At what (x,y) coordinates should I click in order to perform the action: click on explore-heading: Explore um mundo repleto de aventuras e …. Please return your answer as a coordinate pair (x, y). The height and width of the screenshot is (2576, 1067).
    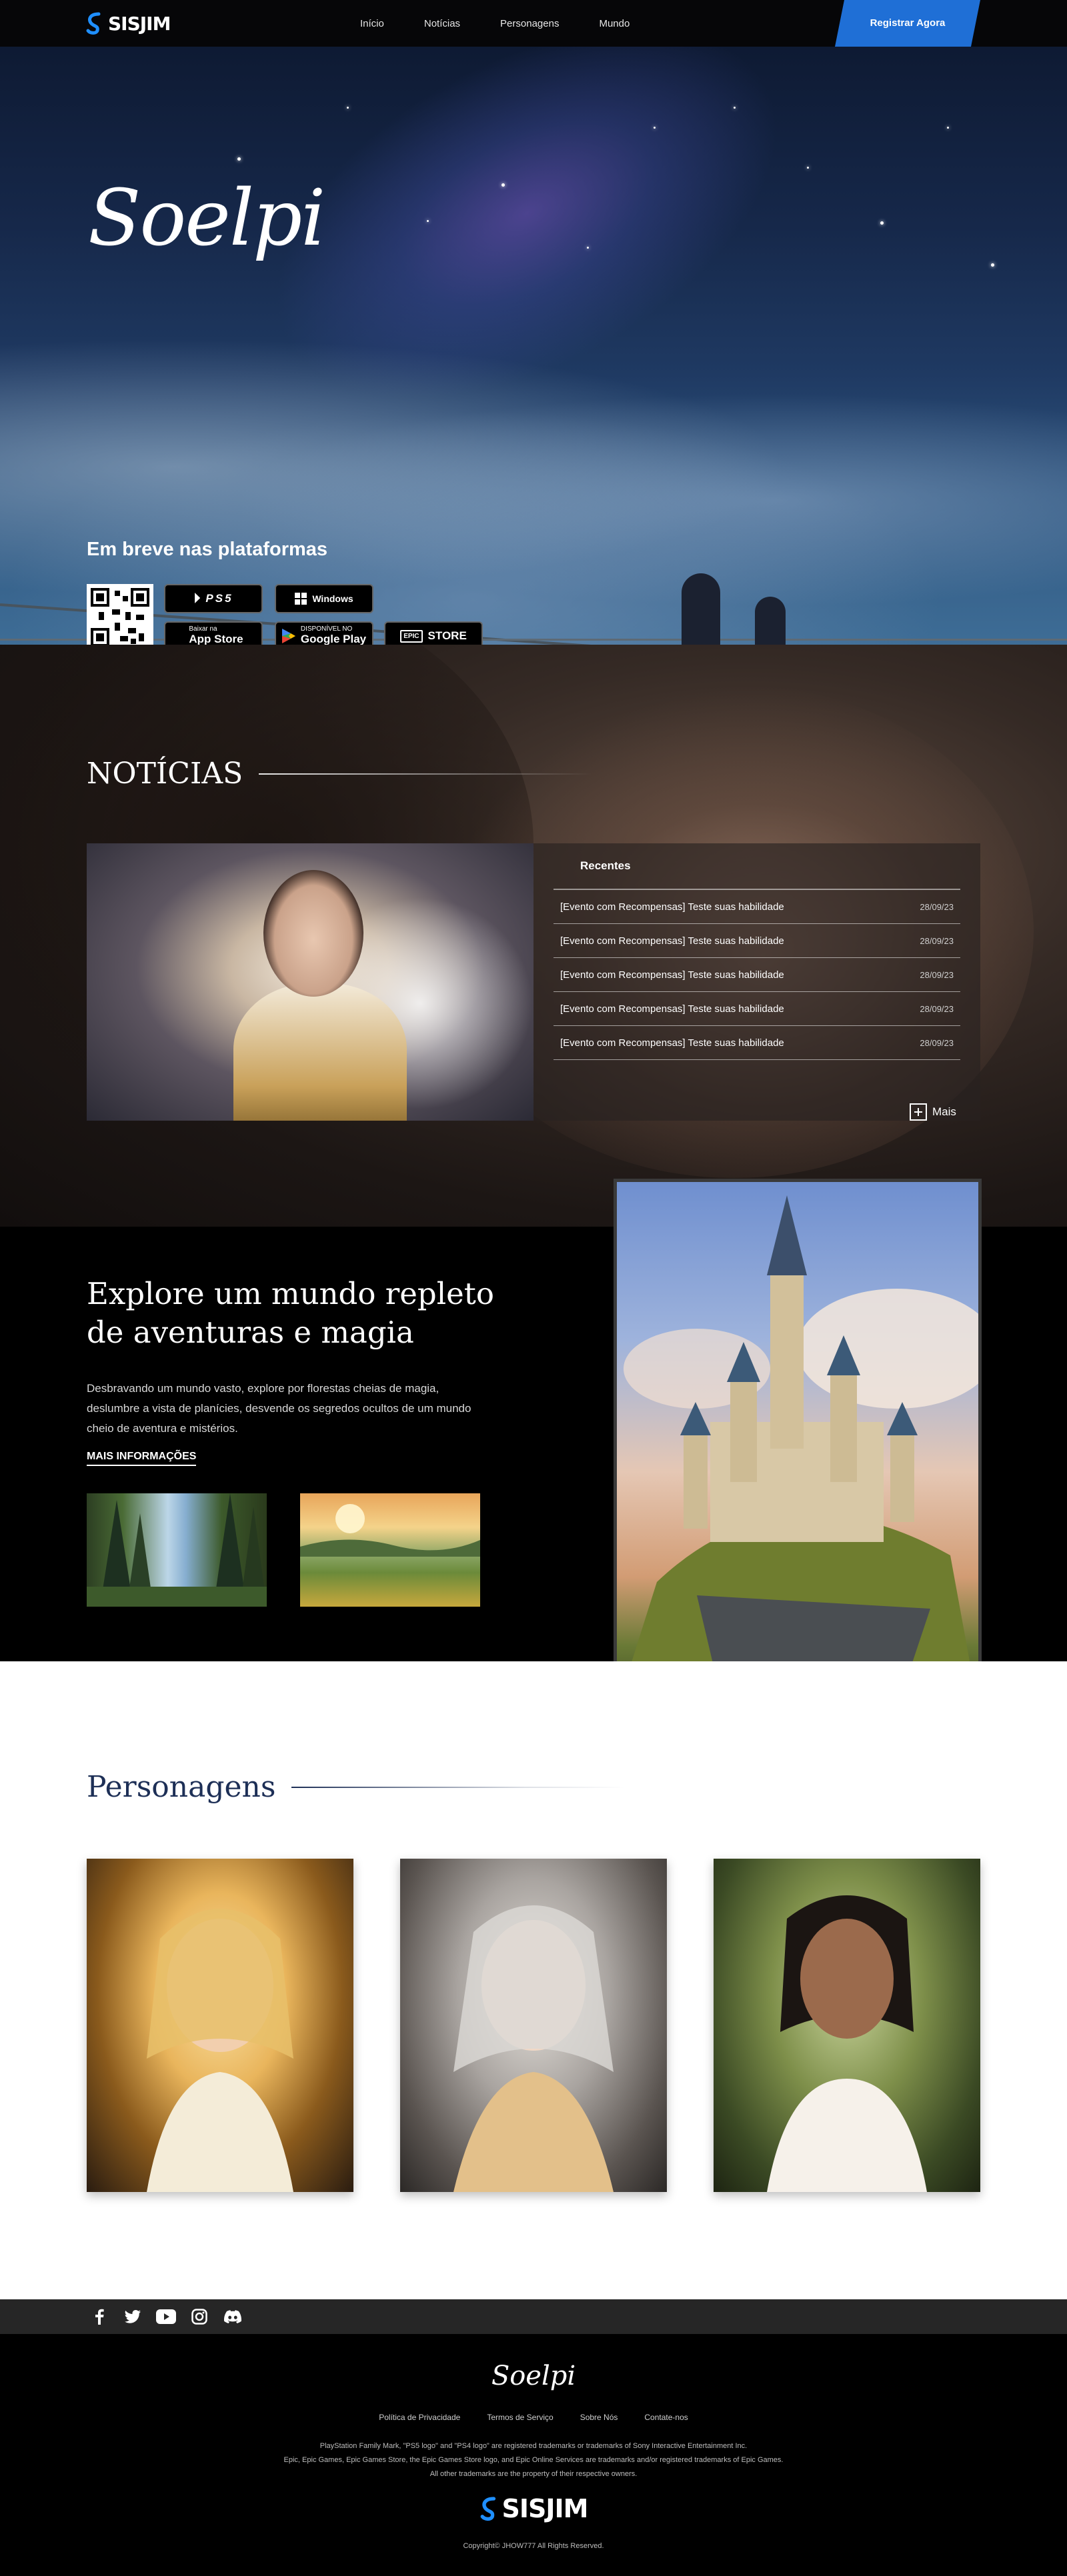
    Looking at the image, I should click on (290, 1313).